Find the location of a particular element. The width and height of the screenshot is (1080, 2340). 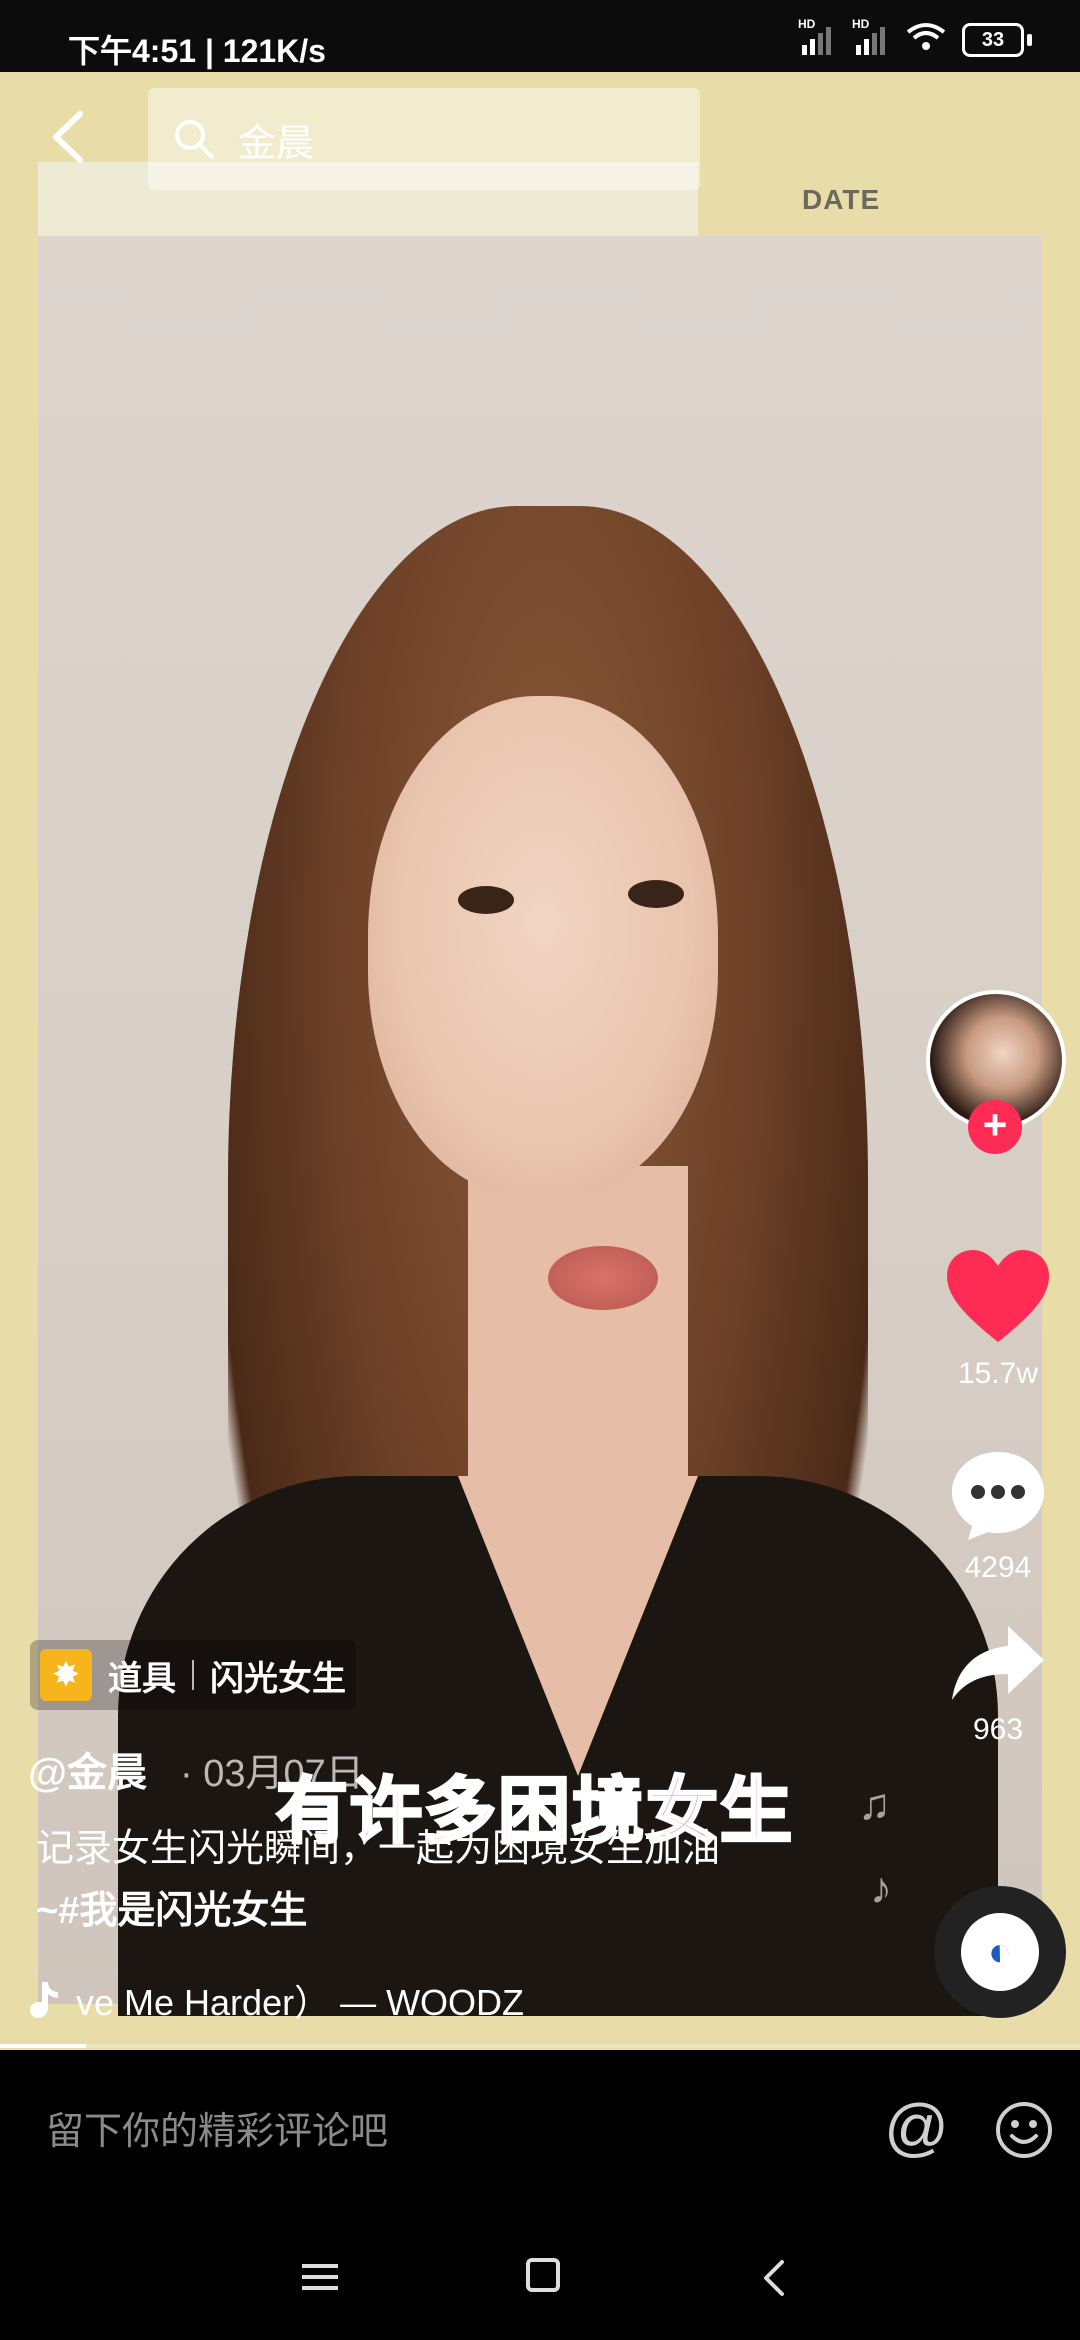

comment-count: 4294 is located at coordinates (998, 1567).